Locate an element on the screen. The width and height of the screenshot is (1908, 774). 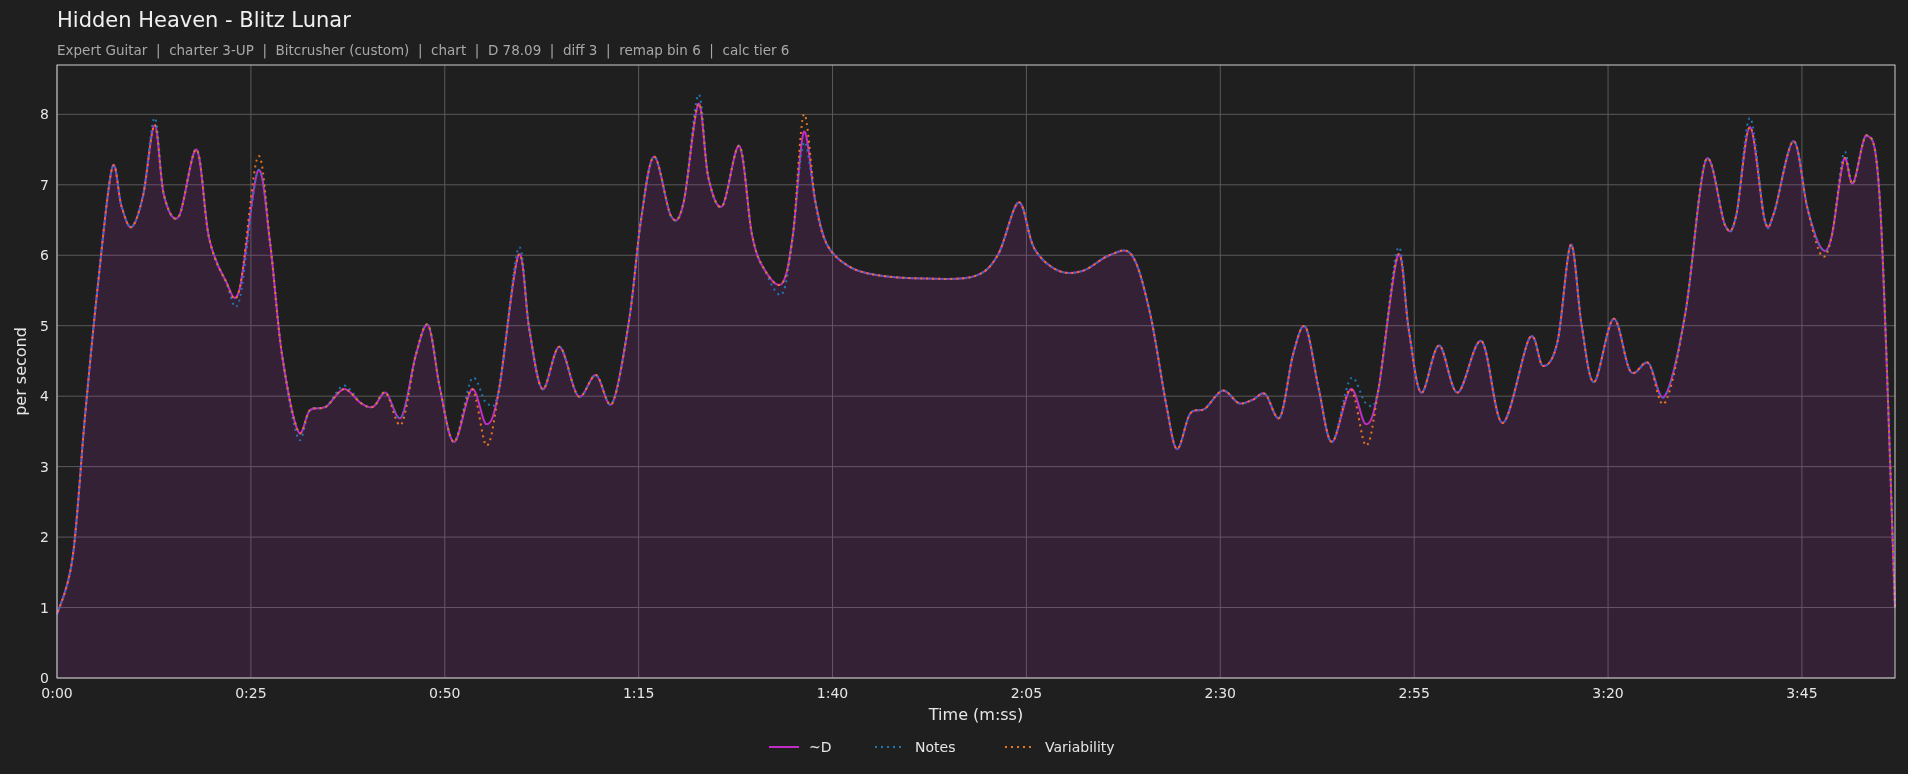
chart-title: Hidden Heaven - Blitz Lunar is located at coordinates (204, 20).